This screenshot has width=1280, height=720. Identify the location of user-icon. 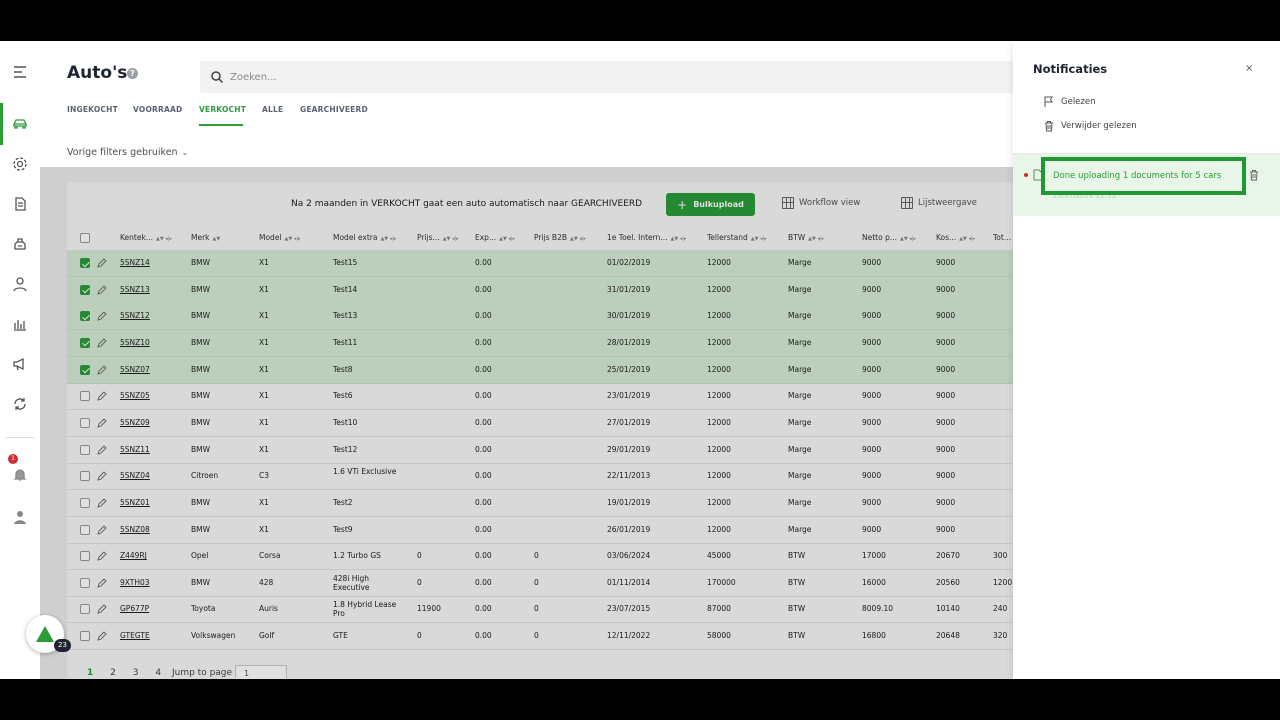
(20, 284).